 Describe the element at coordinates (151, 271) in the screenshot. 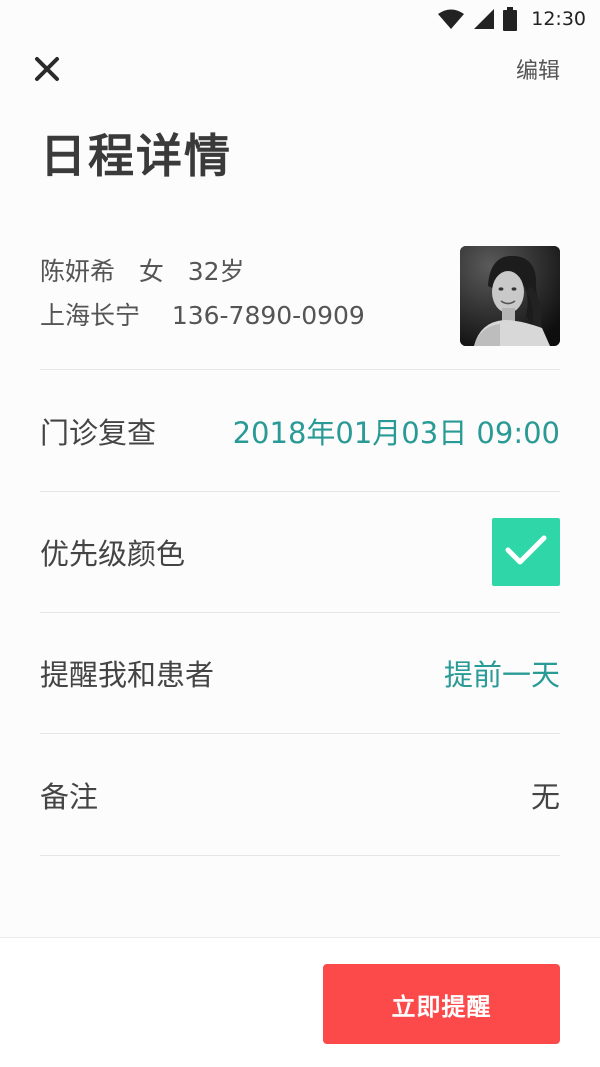

I see `patient-gender: 女` at that location.